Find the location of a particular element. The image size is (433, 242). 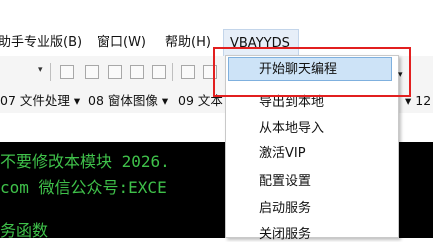

menu-assistant-pro: 助手专业版(B) is located at coordinates (41, 42).